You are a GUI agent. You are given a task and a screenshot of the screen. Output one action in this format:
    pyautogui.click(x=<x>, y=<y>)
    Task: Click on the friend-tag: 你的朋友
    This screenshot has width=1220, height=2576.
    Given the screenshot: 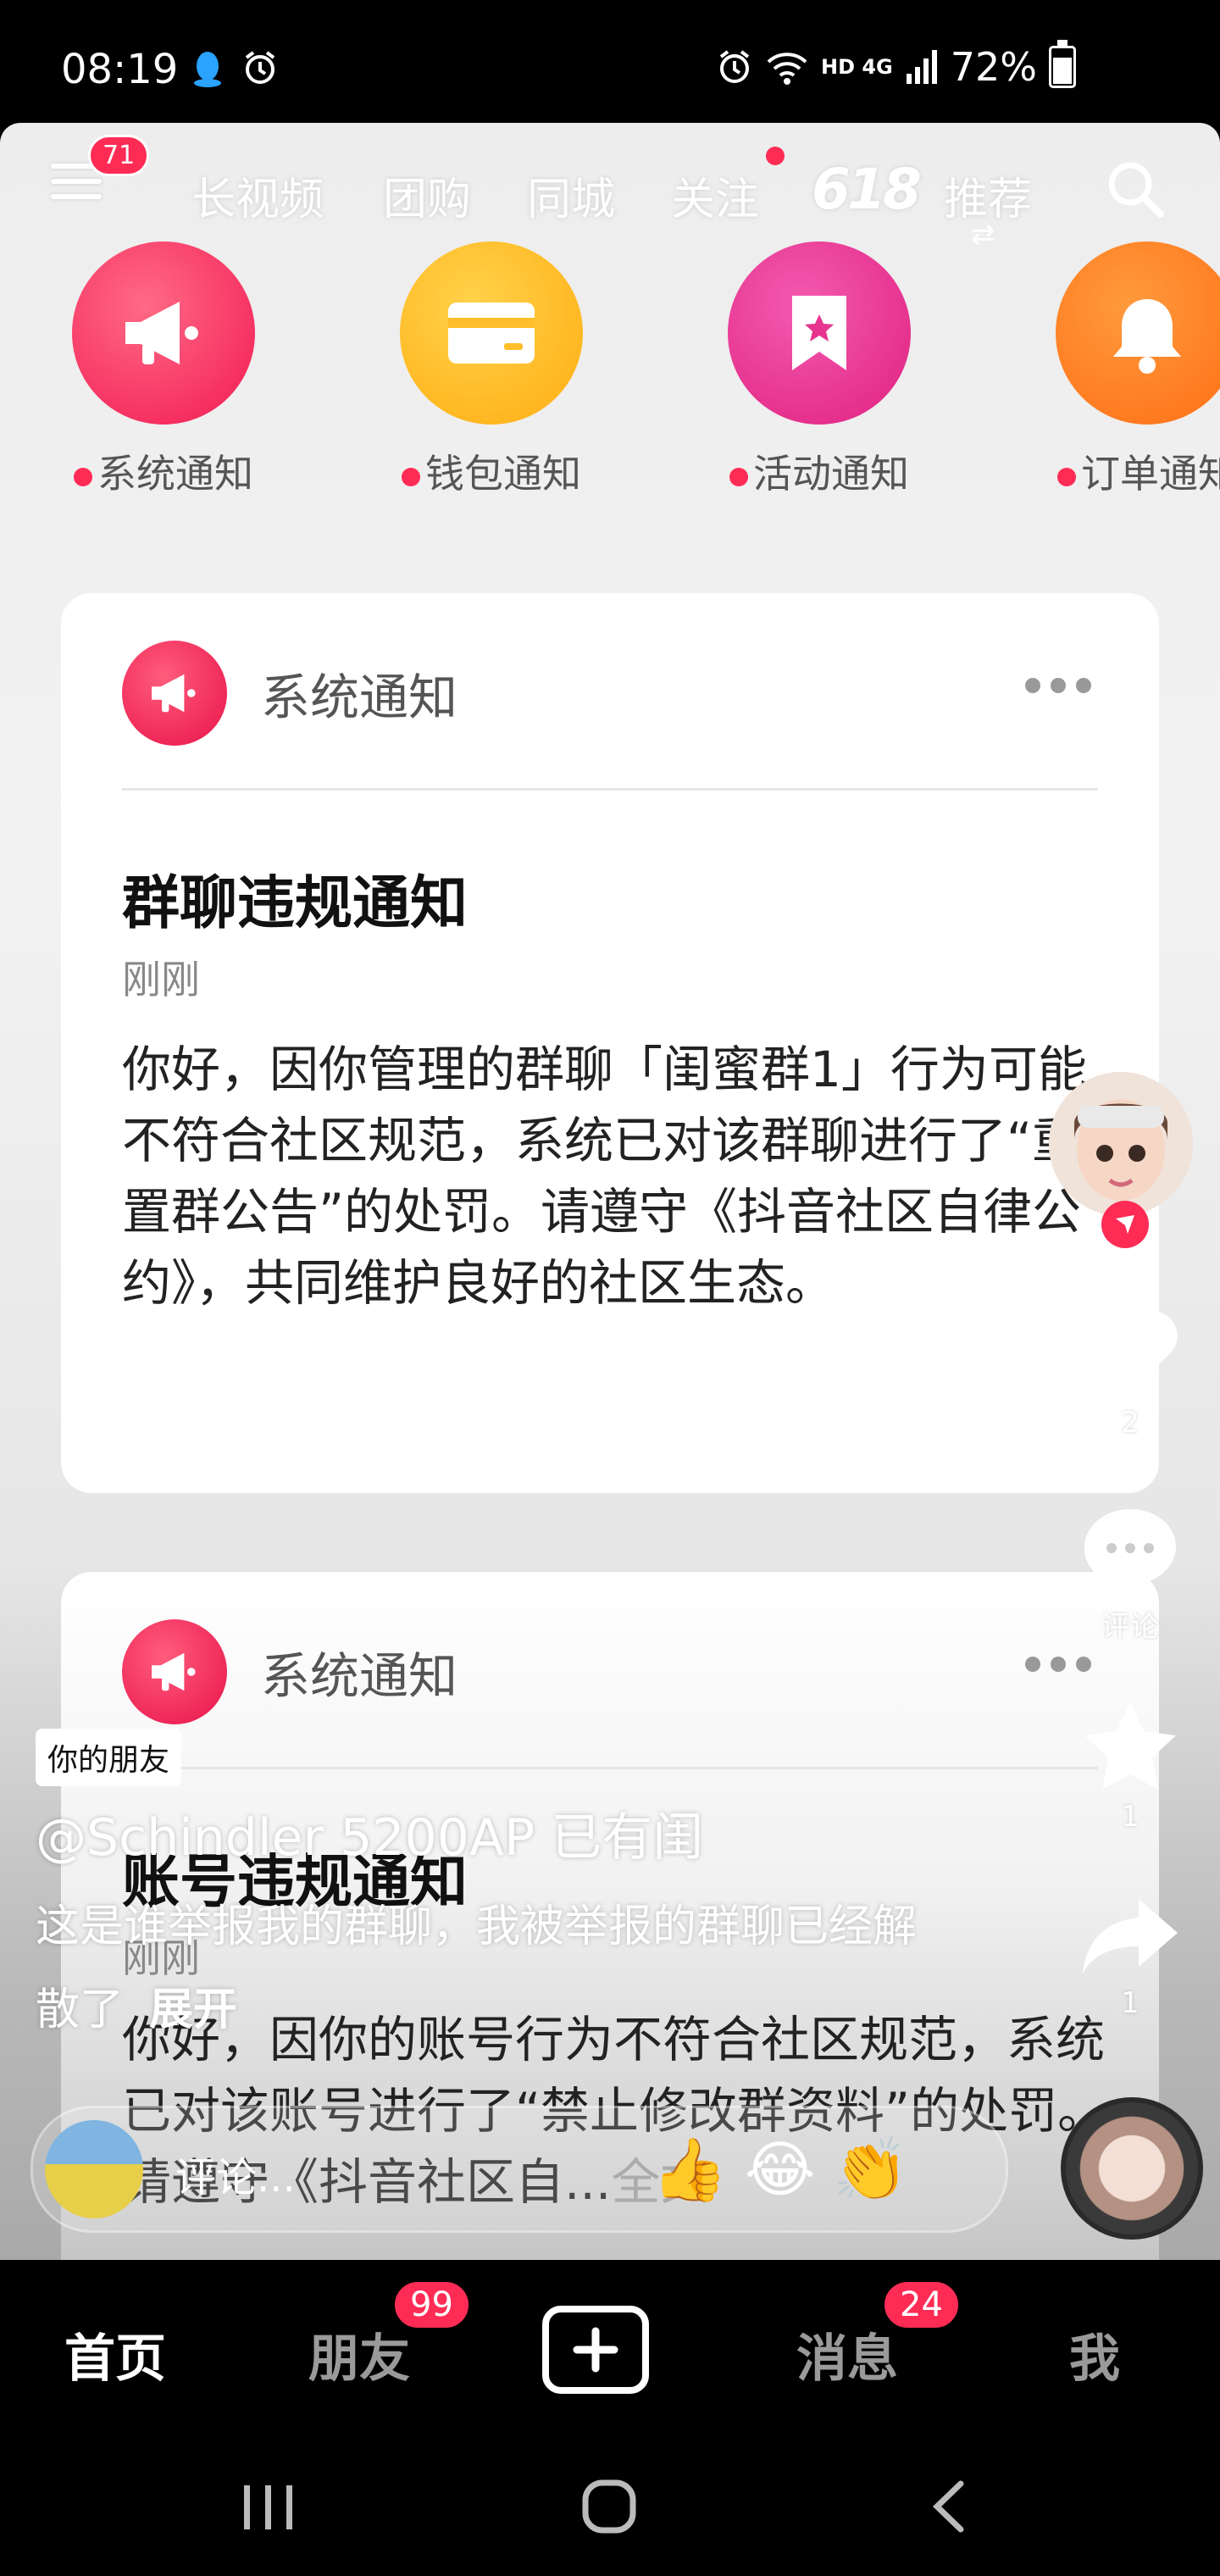 What is the action you would take?
    pyautogui.click(x=109, y=1758)
    